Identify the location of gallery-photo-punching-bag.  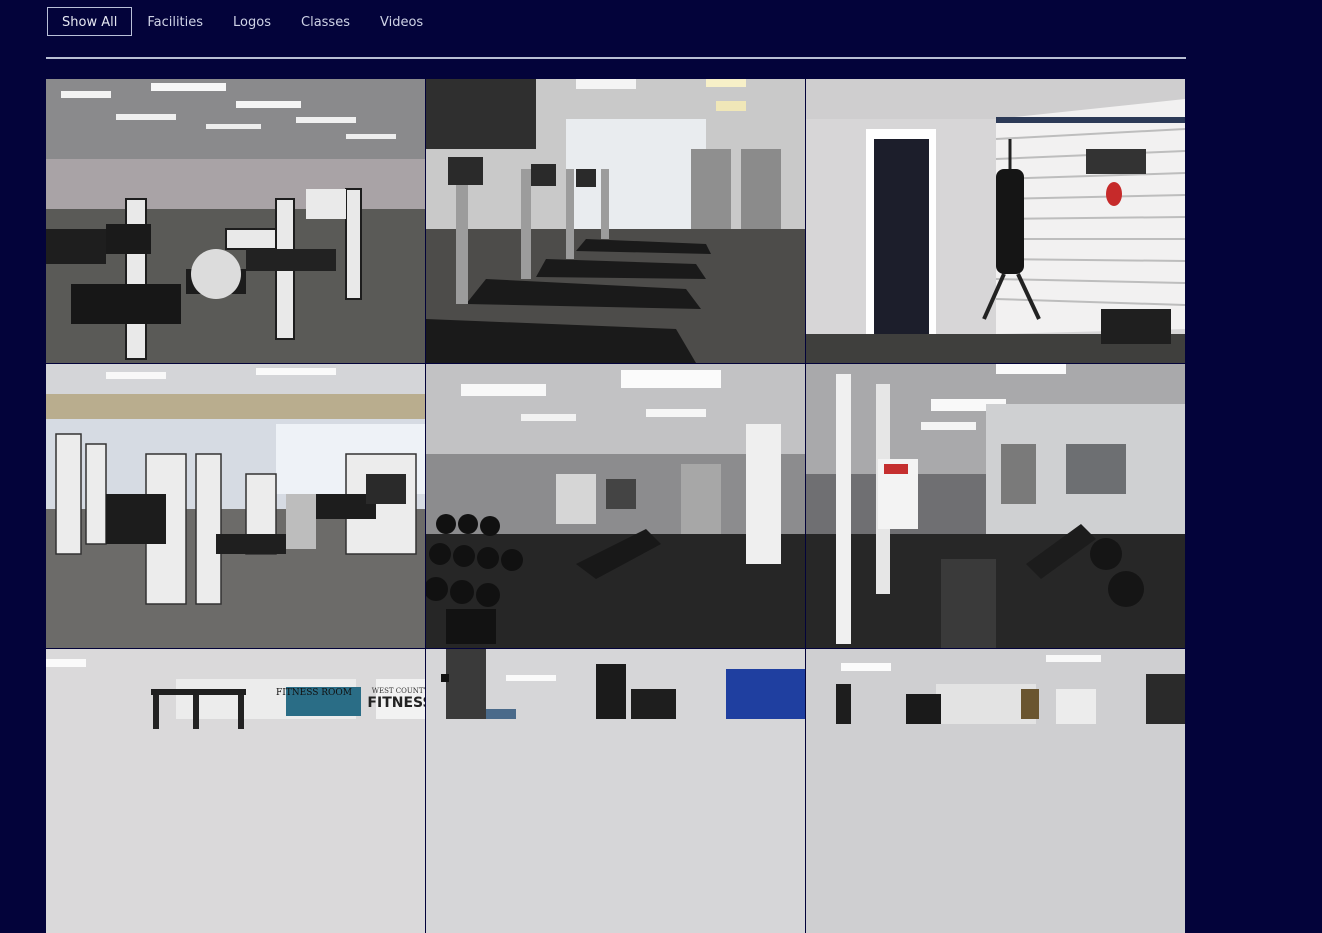
(995, 221).